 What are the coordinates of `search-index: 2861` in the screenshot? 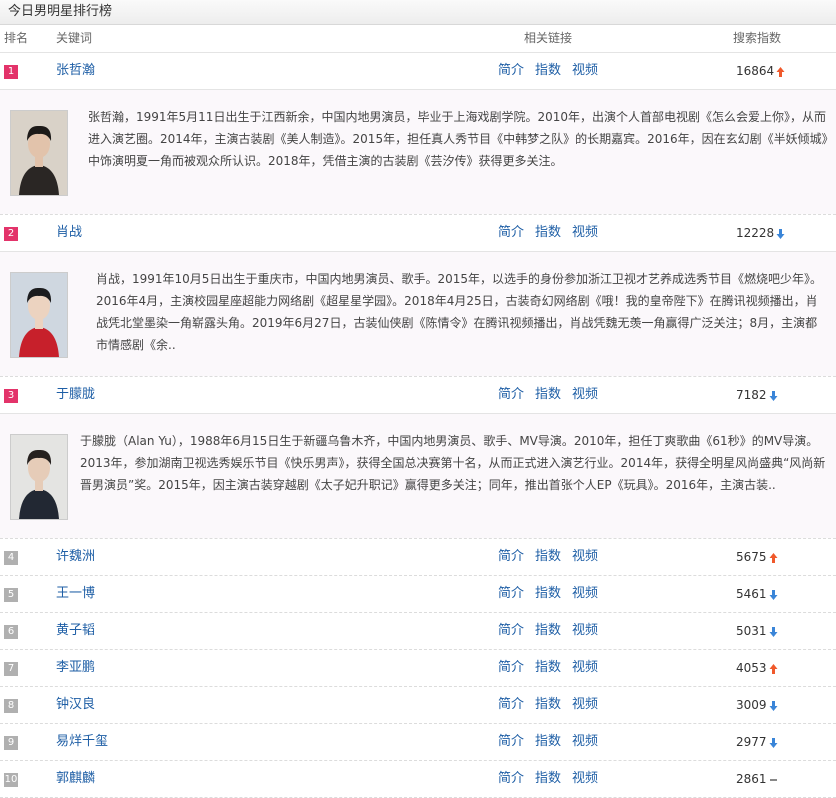 It's located at (757, 779).